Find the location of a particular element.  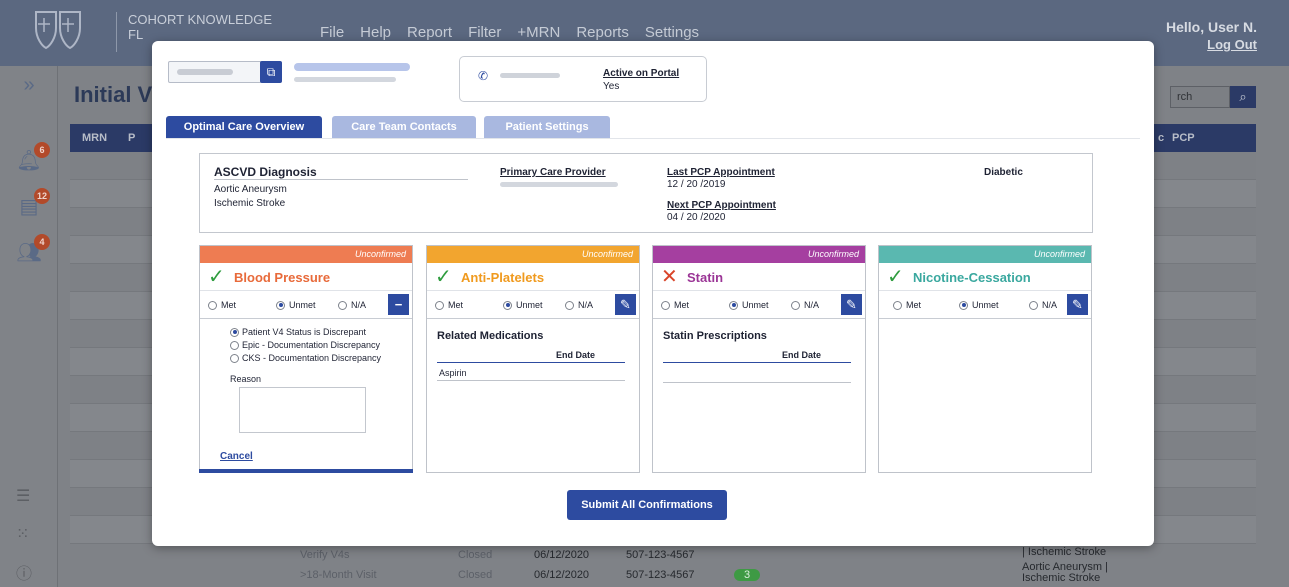

portal-status-value: Yes is located at coordinates (611, 86).